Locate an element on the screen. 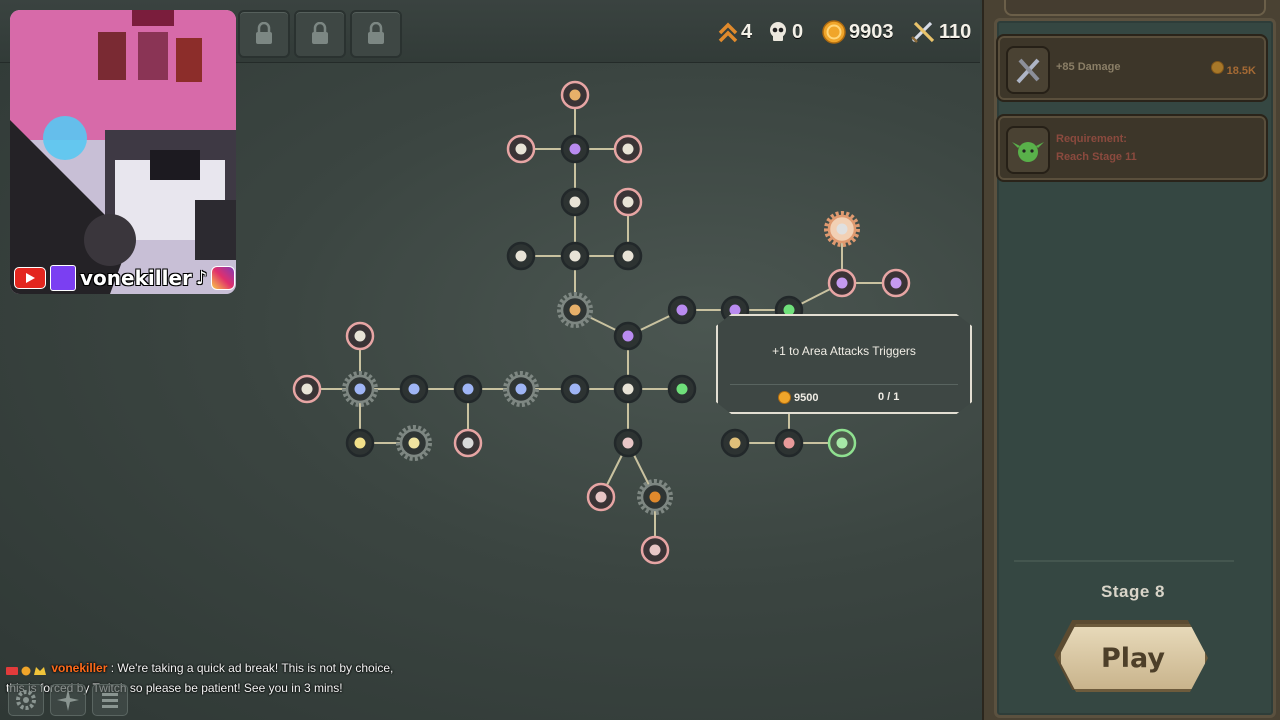 This screenshot has height=720, width=1280. menu-button is located at coordinates (110, 700).